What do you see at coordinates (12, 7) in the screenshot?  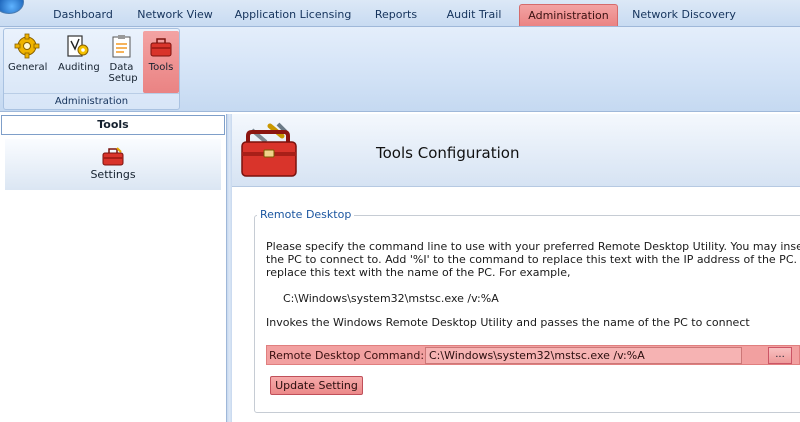 I see `app-logo-icon` at bounding box center [12, 7].